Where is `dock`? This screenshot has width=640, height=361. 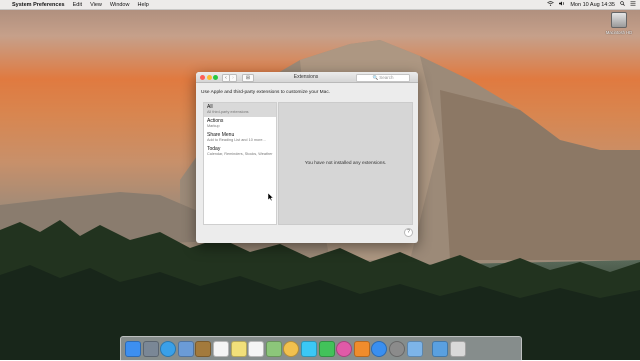 dock is located at coordinates (321, 348).